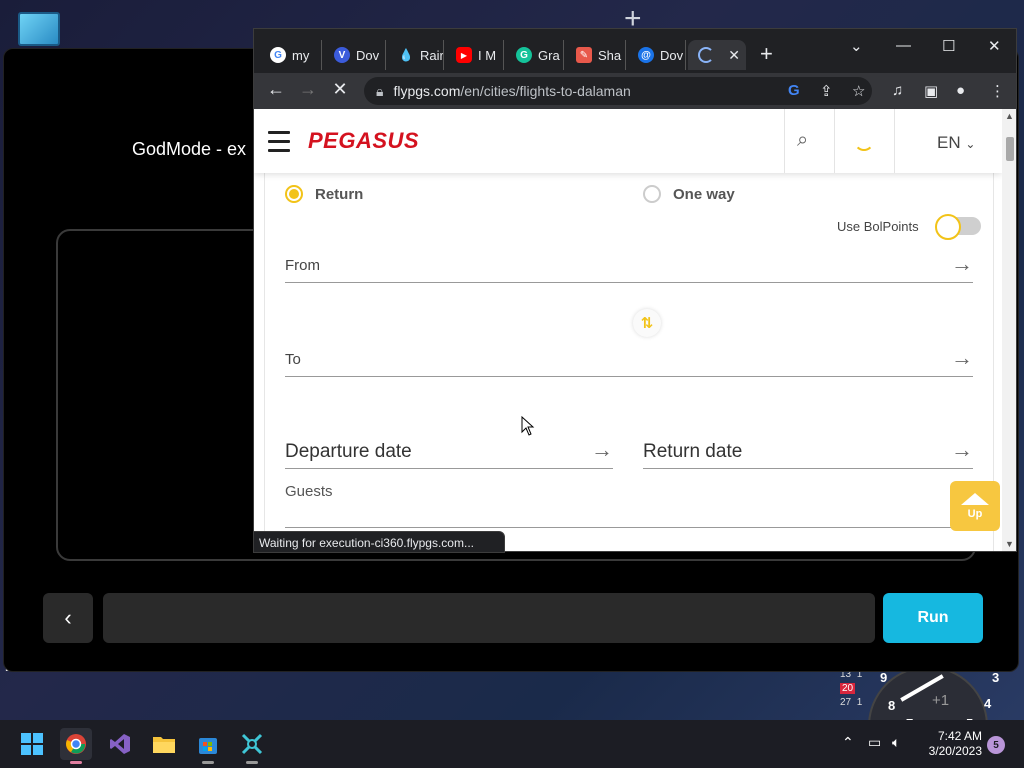  I want to click on mouse-cursor-icon, so click(528, 426).